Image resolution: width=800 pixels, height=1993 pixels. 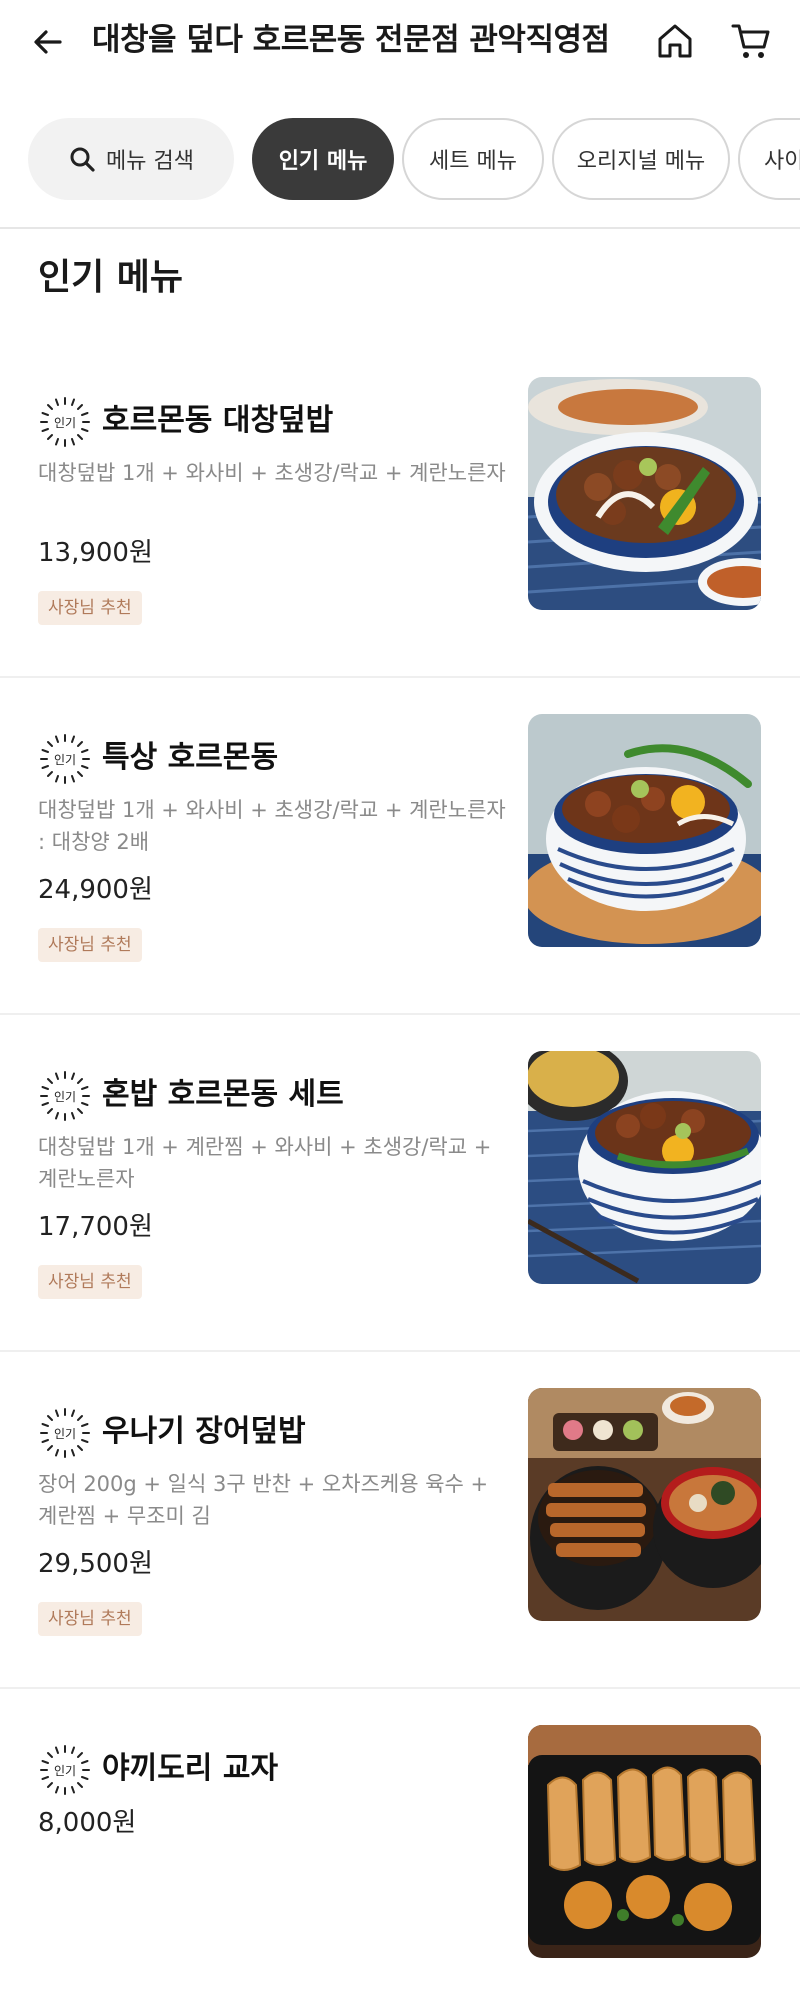 What do you see at coordinates (223, 1094) in the screenshot?
I see `menu-item-name: 혼밥 호르몬동 세트` at bounding box center [223, 1094].